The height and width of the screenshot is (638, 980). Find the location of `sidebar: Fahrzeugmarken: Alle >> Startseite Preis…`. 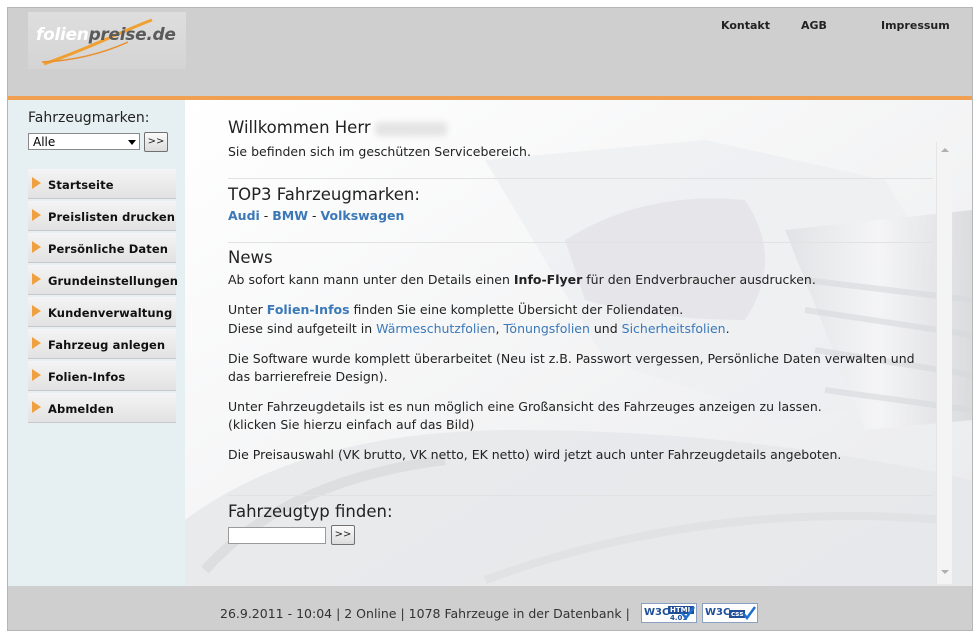

sidebar: Fahrzeugmarken: Alle >> Startseite Preis… is located at coordinates (96, 343).